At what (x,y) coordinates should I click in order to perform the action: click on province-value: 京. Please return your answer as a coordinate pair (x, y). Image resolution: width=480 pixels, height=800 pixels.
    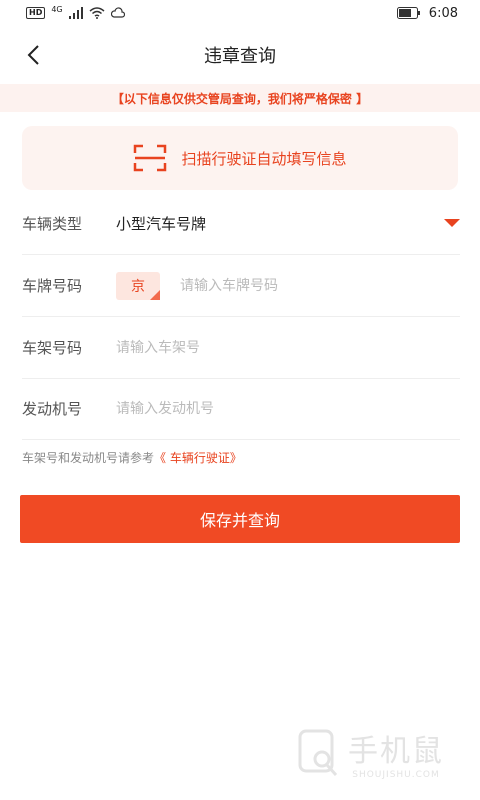
    Looking at the image, I should click on (138, 286).